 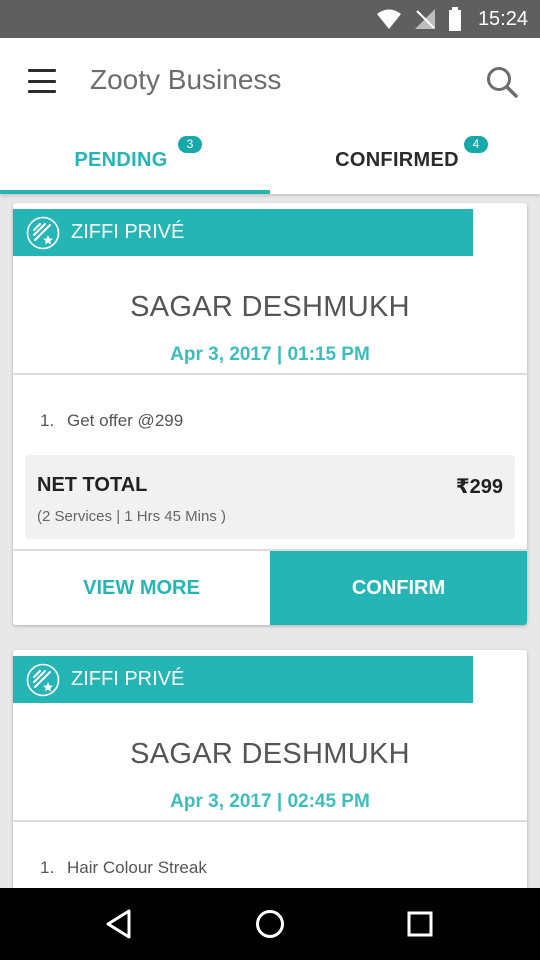 I want to click on menu-icon, so click(x=42, y=81).